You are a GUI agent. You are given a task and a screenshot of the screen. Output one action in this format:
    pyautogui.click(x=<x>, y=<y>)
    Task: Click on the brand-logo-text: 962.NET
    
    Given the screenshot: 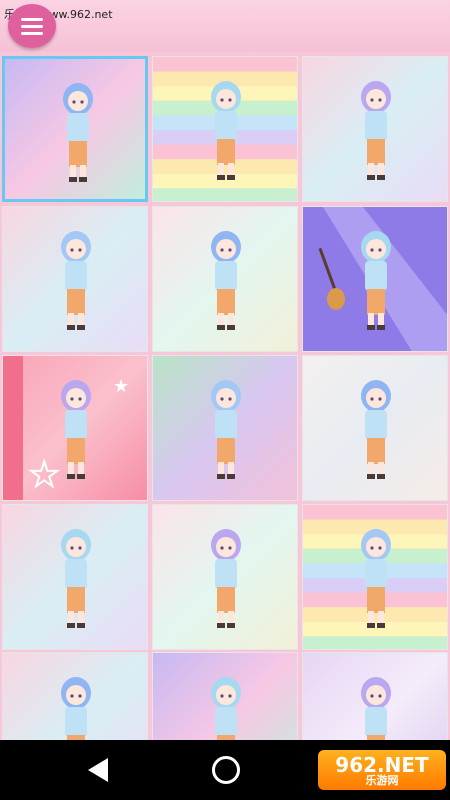 What is the action you would take?
    pyautogui.click(x=382, y=764)
    